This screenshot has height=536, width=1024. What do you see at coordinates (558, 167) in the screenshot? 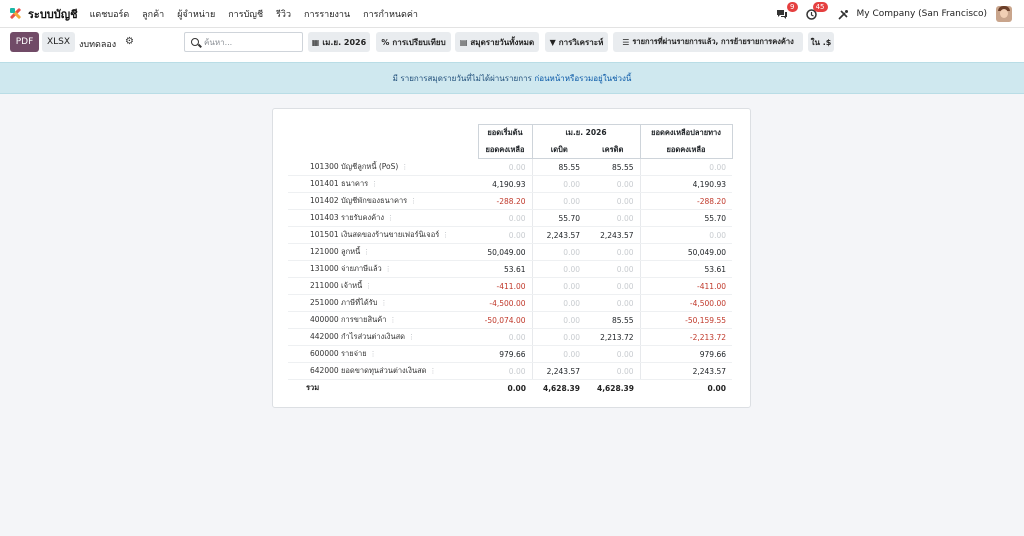
I see `debit-cell: 85.55` at bounding box center [558, 167].